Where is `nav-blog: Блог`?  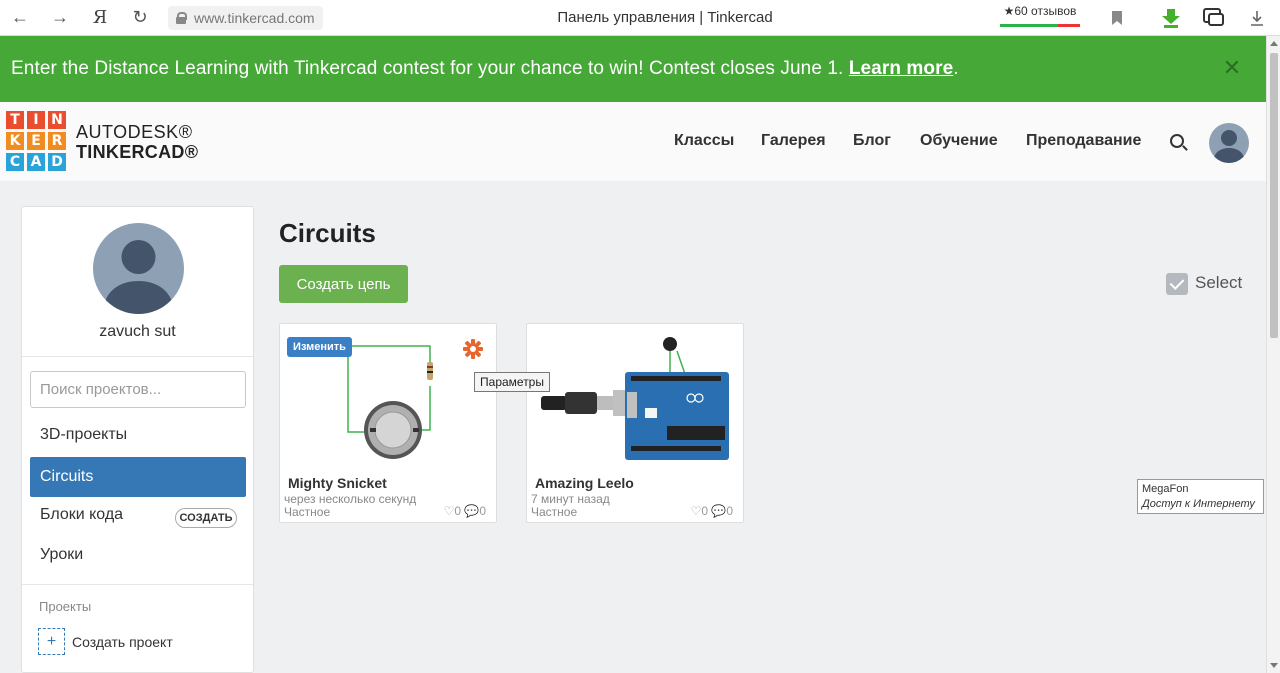 nav-blog: Блог is located at coordinates (872, 141).